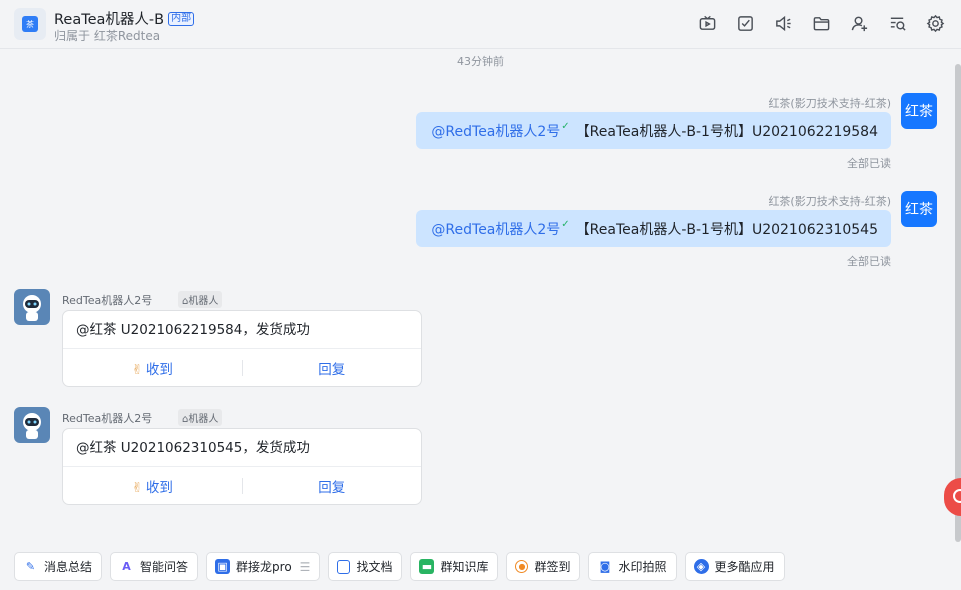  What do you see at coordinates (305, 567) in the screenshot?
I see `drag-handle-icon: ☰` at bounding box center [305, 567].